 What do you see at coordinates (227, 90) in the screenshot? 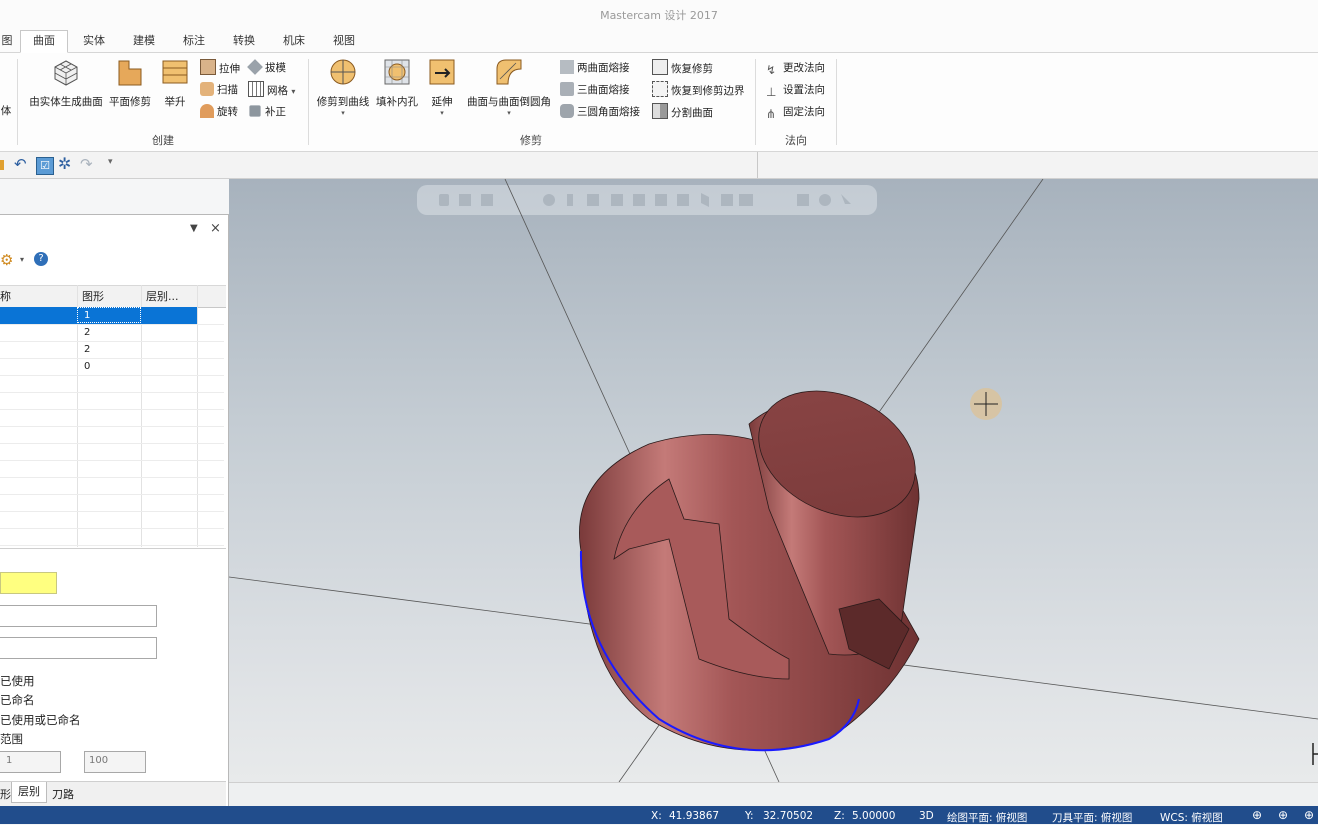
I see `sweep-label: 扫描` at bounding box center [227, 90].